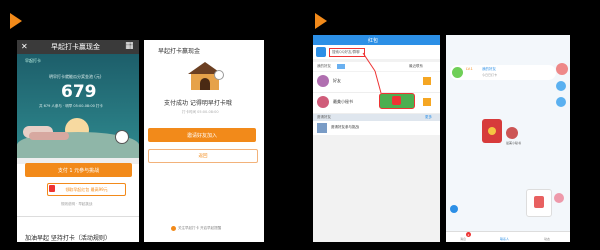 The height and width of the screenshot is (250, 600). I want to click on redpacket-card, so click(492, 131).